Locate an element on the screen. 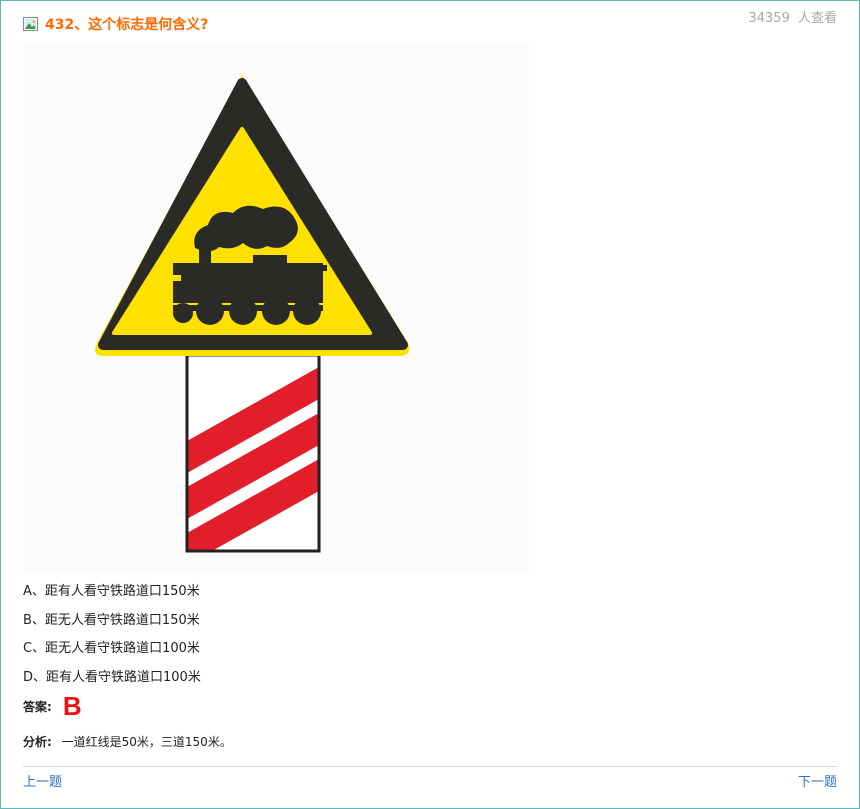  previous-question-link: 上一题 is located at coordinates (42, 783).